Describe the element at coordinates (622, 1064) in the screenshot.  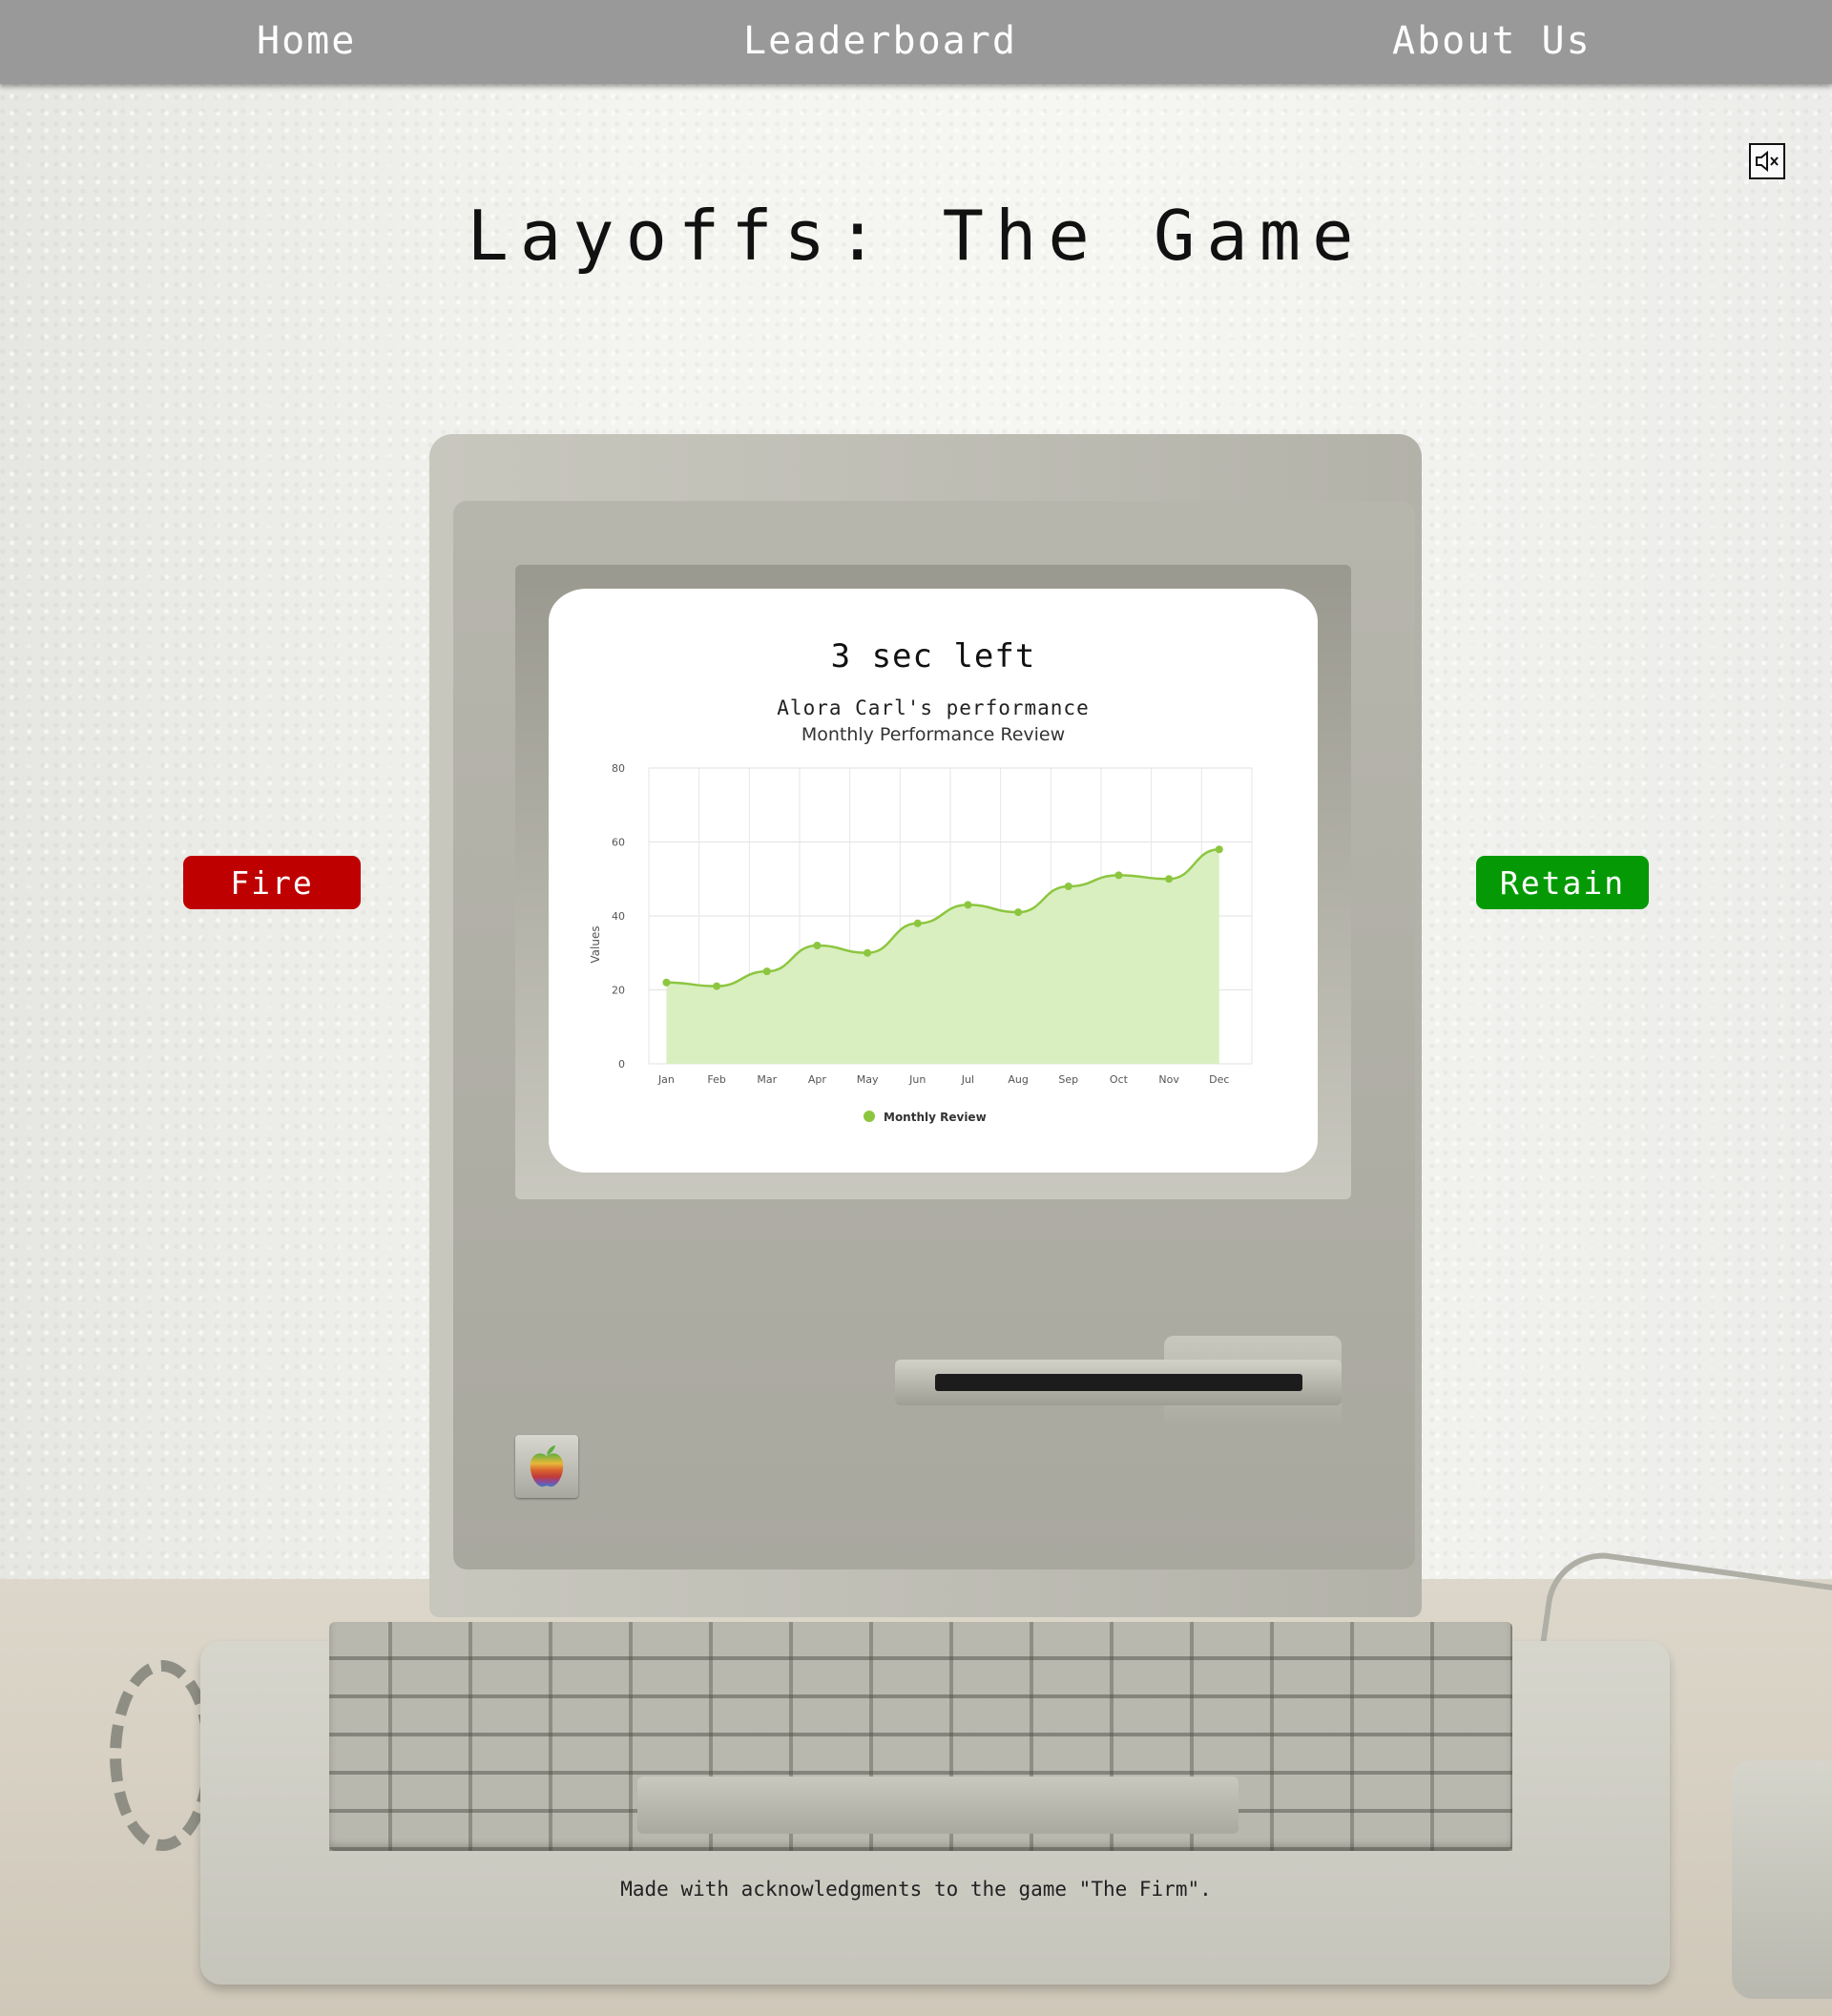
I see `y-tick-label: 0` at that location.